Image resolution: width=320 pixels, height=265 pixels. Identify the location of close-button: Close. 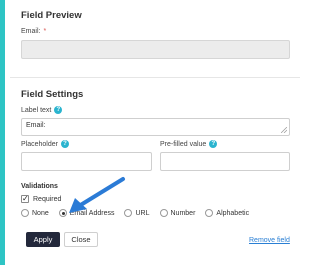
(81, 239).